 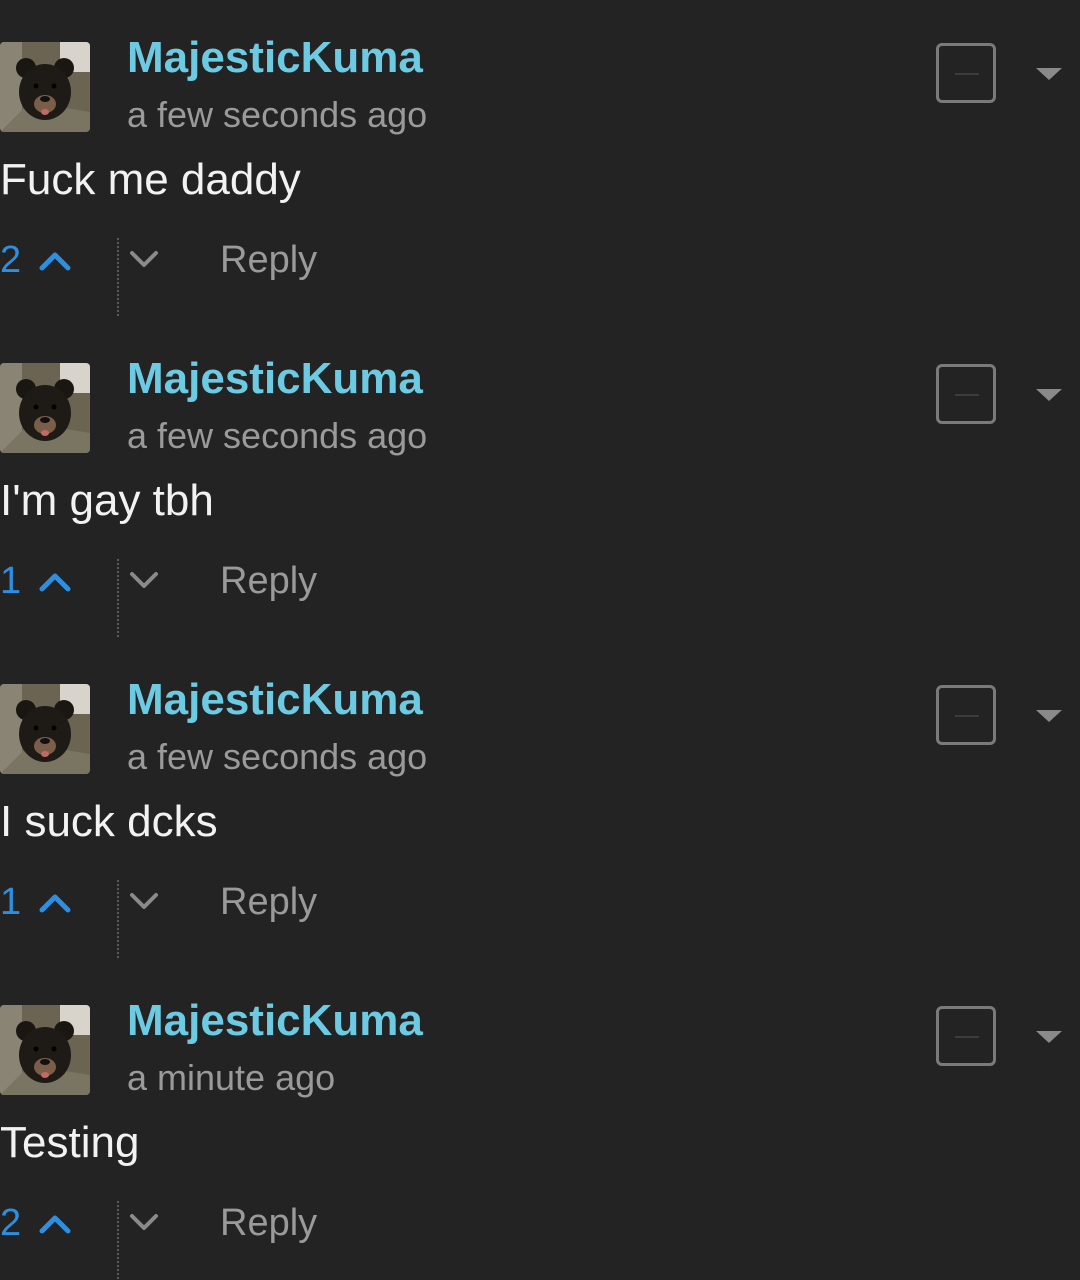 I want to click on comment-body: Fuck me daddy, so click(x=150, y=179).